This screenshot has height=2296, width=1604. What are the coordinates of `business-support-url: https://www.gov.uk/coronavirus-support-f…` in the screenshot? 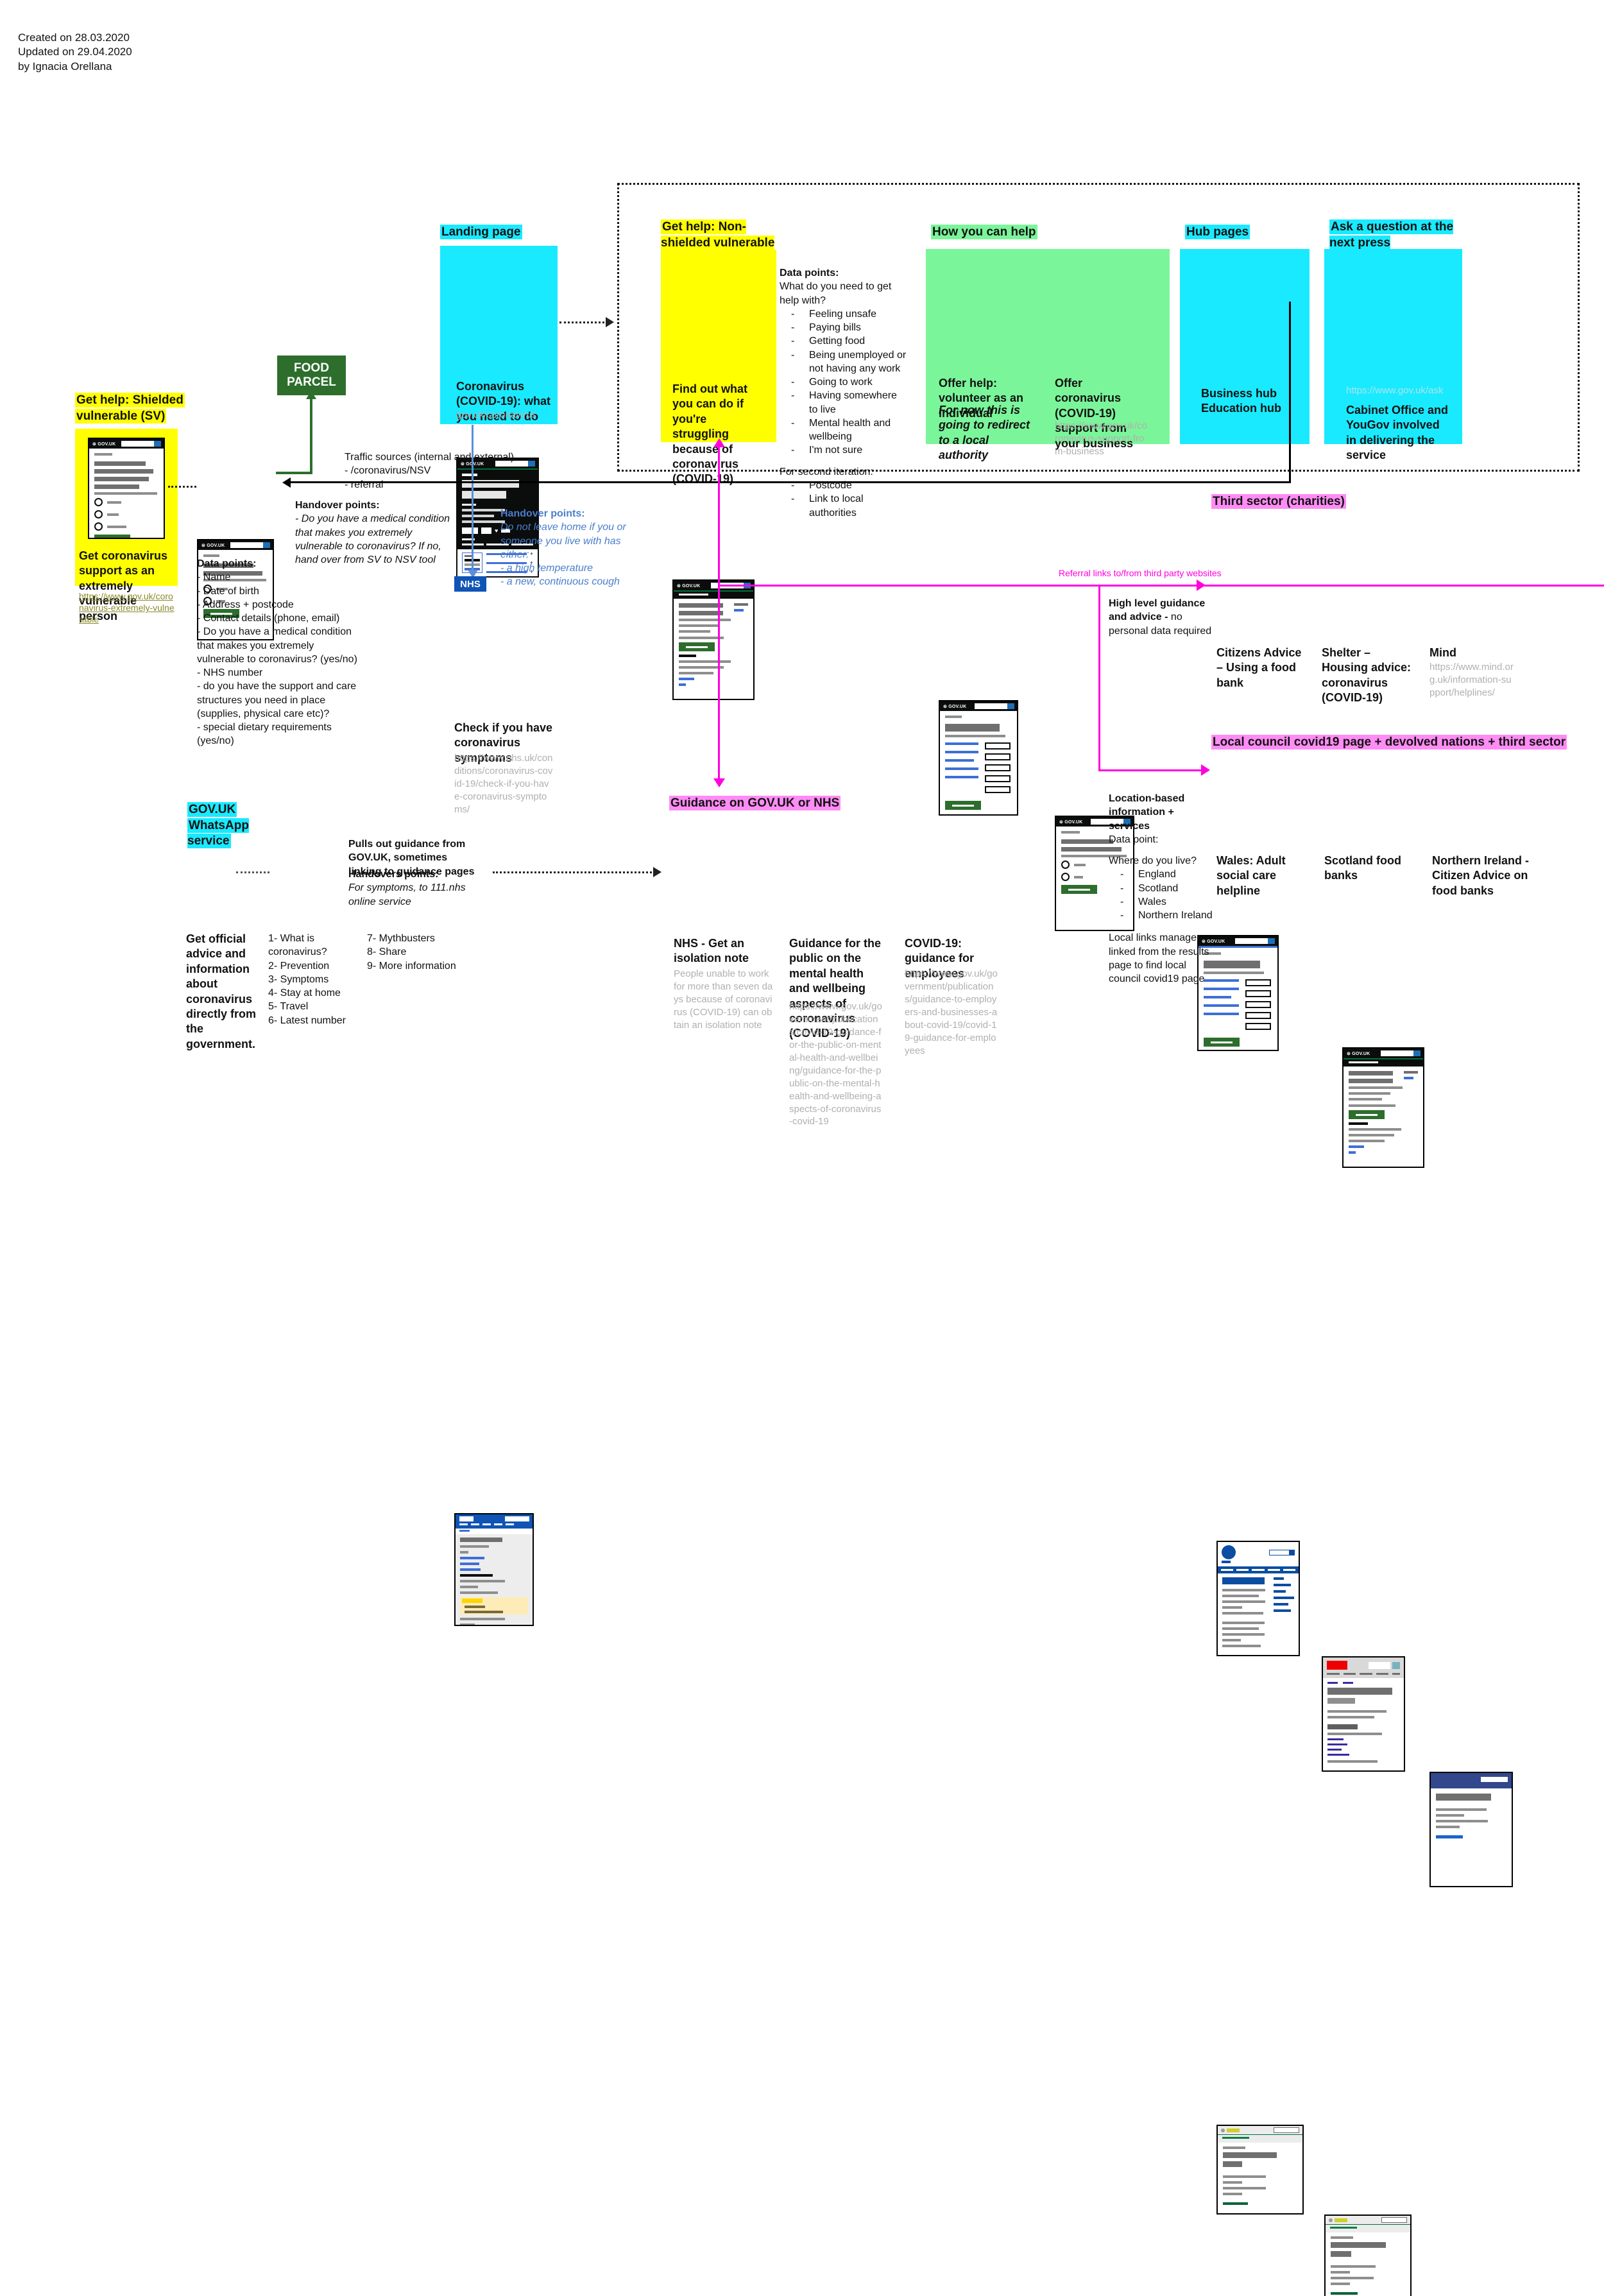 It's located at (1101, 439).